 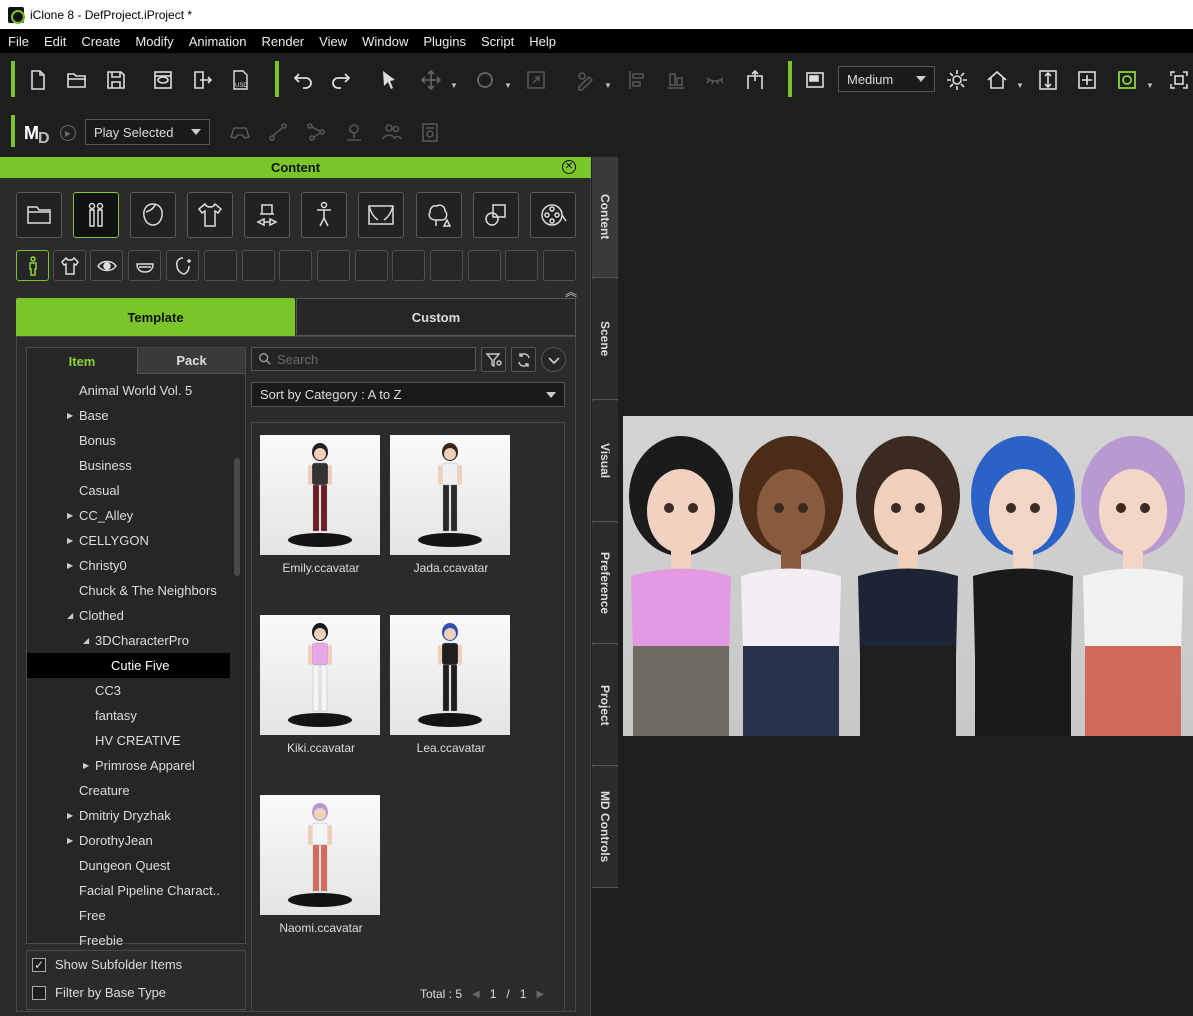 What do you see at coordinates (237, 517) in the screenshot?
I see `tree-scrollbar` at bounding box center [237, 517].